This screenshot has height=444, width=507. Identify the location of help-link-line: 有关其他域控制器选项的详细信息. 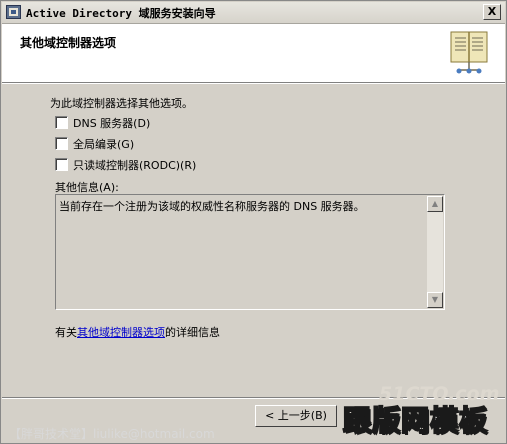
(137, 332).